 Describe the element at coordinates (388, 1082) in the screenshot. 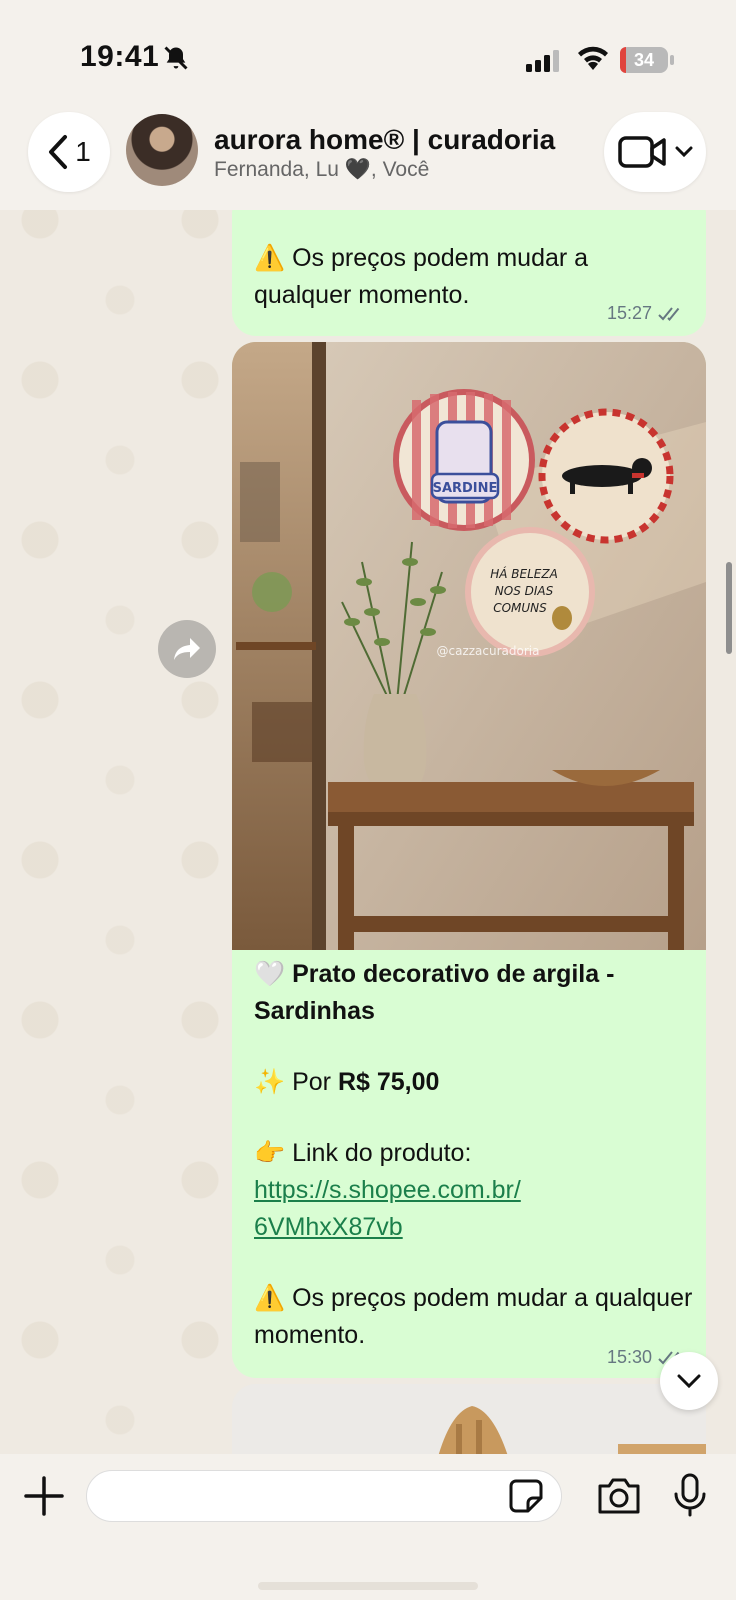

I see `product-price: R$ 75,00` at that location.